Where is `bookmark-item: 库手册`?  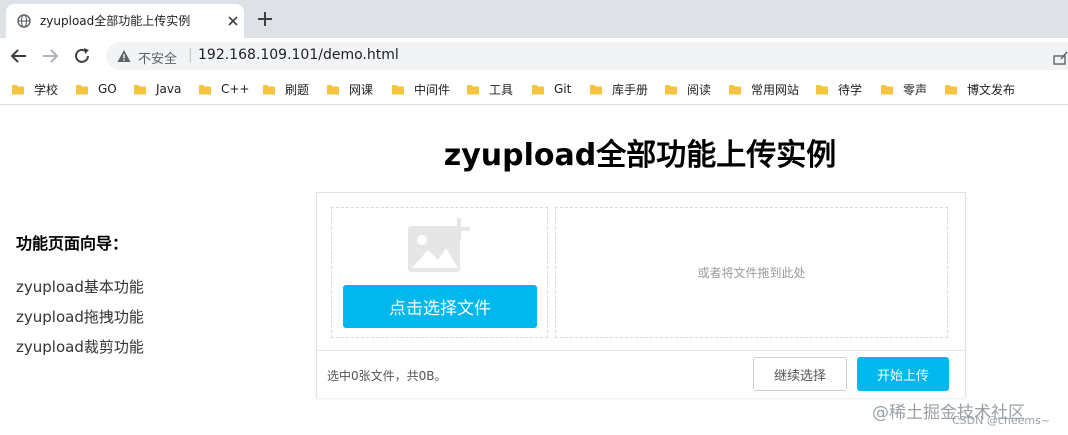 bookmark-item: 库手册 is located at coordinates (619, 89).